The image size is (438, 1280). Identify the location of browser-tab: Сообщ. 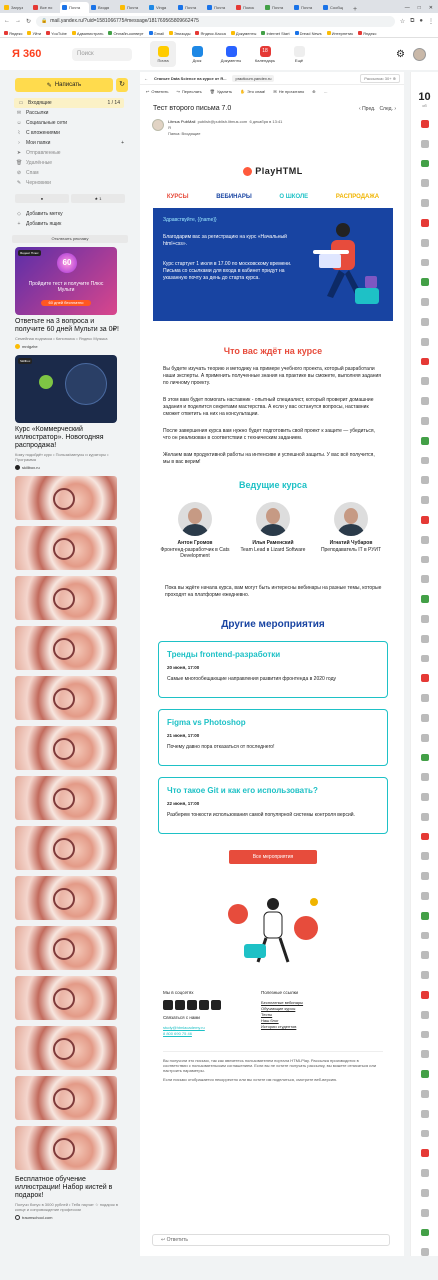
(335, 7).